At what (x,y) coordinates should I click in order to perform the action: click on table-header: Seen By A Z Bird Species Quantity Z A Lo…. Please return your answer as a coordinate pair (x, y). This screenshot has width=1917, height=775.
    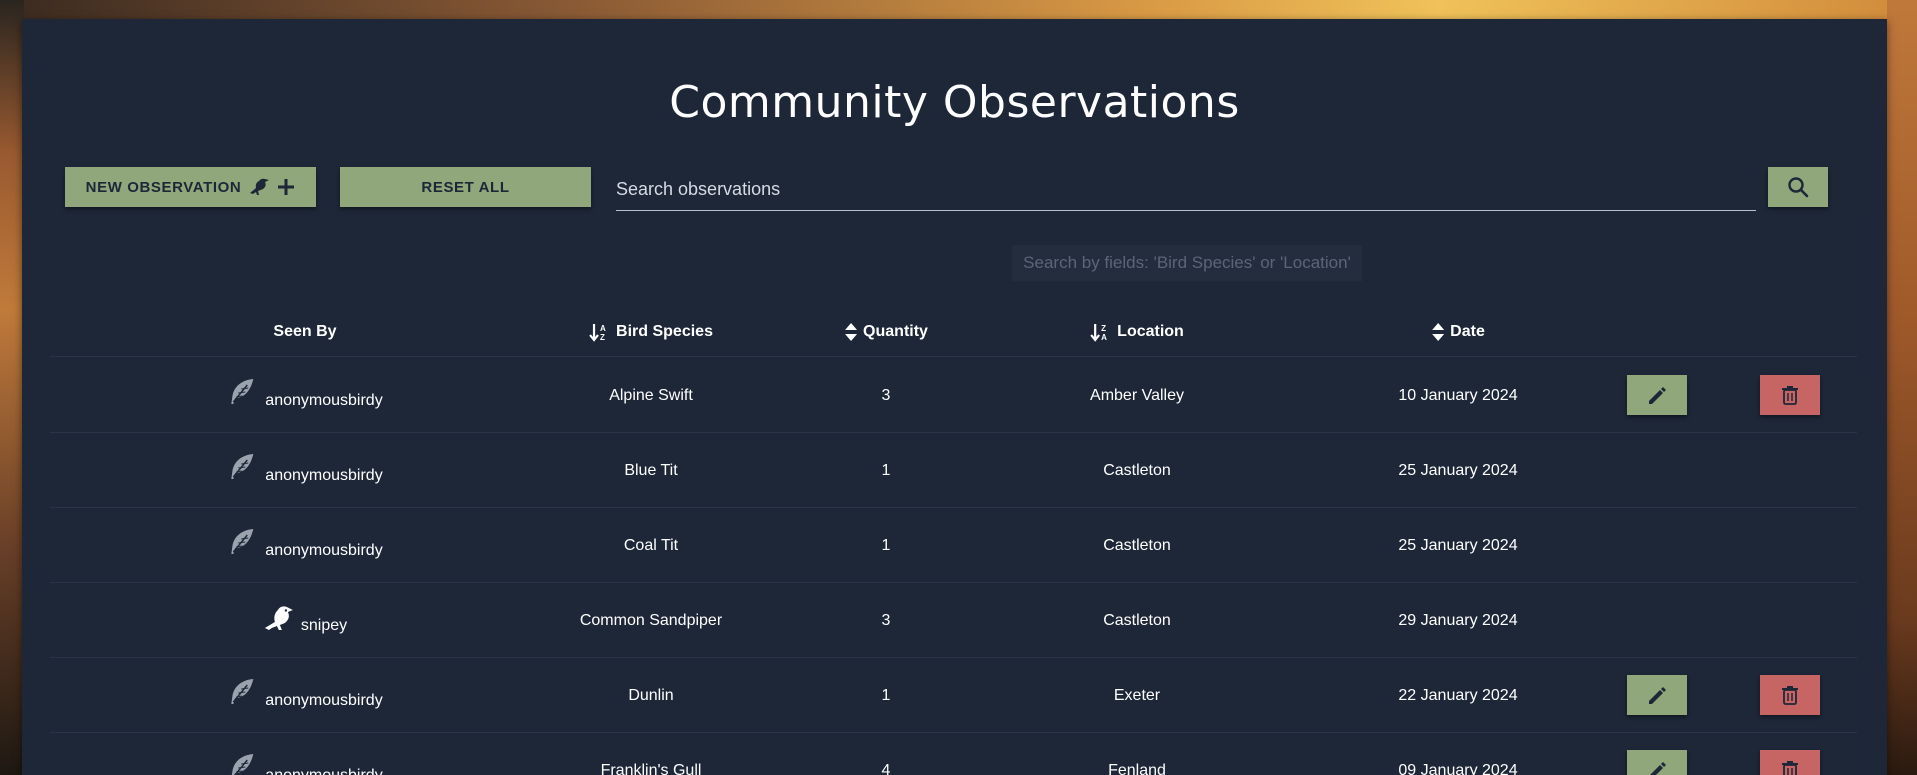
    Looking at the image, I should click on (953, 332).